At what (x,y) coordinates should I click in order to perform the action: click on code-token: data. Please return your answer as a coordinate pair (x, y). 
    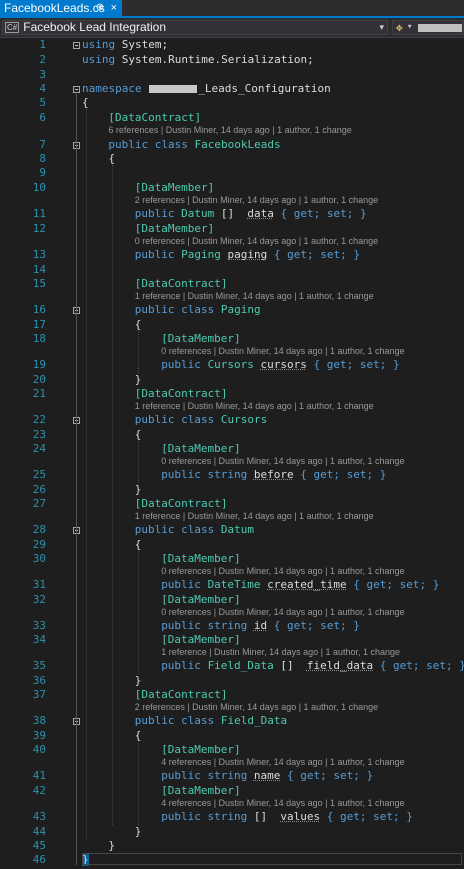
    Looking at the image, I should click on (260, 213).